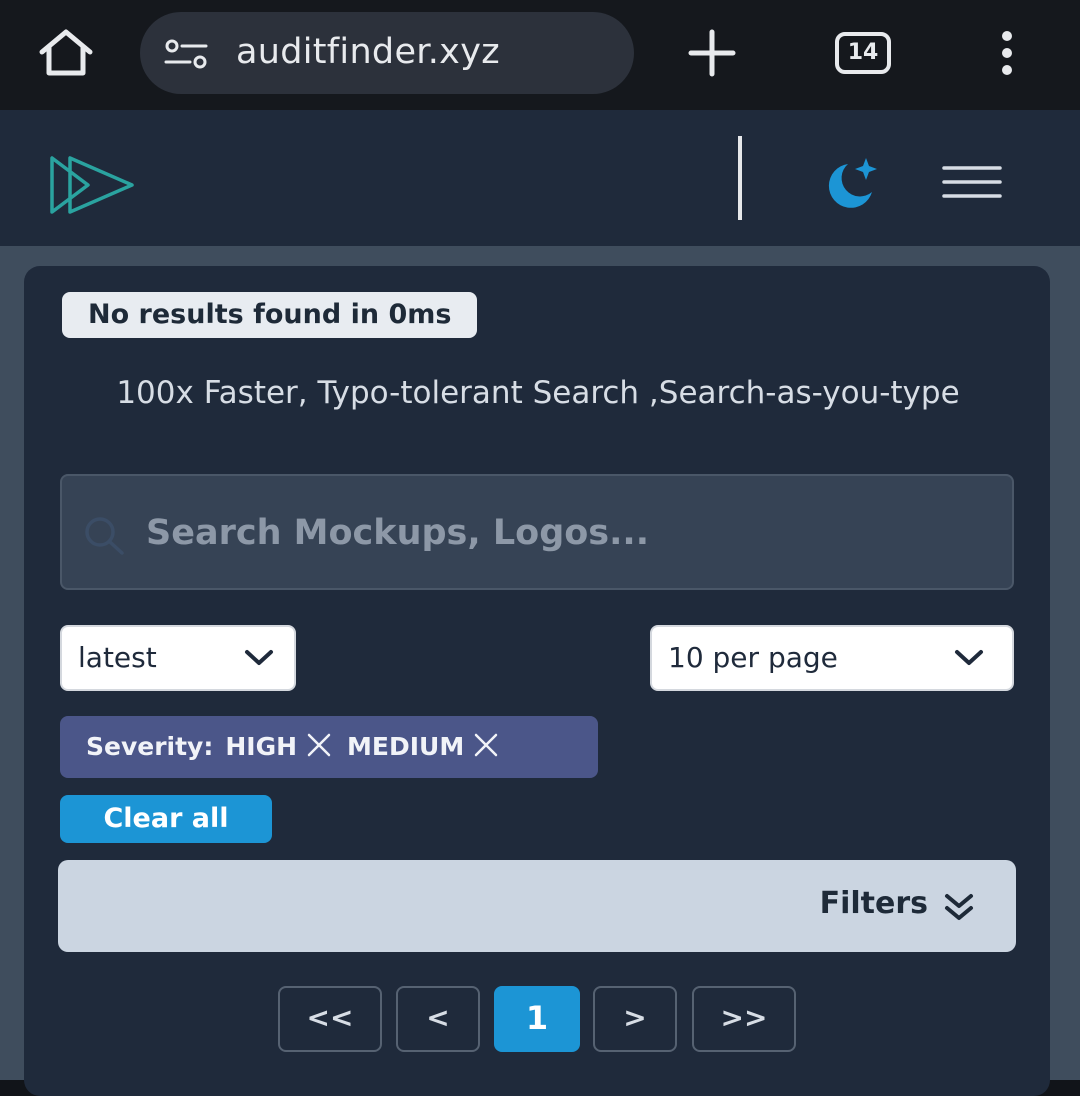 The height and width of the screenshot is (1096, 1080). I want to click on filter-value-high: HIGH, so click(261, 746).